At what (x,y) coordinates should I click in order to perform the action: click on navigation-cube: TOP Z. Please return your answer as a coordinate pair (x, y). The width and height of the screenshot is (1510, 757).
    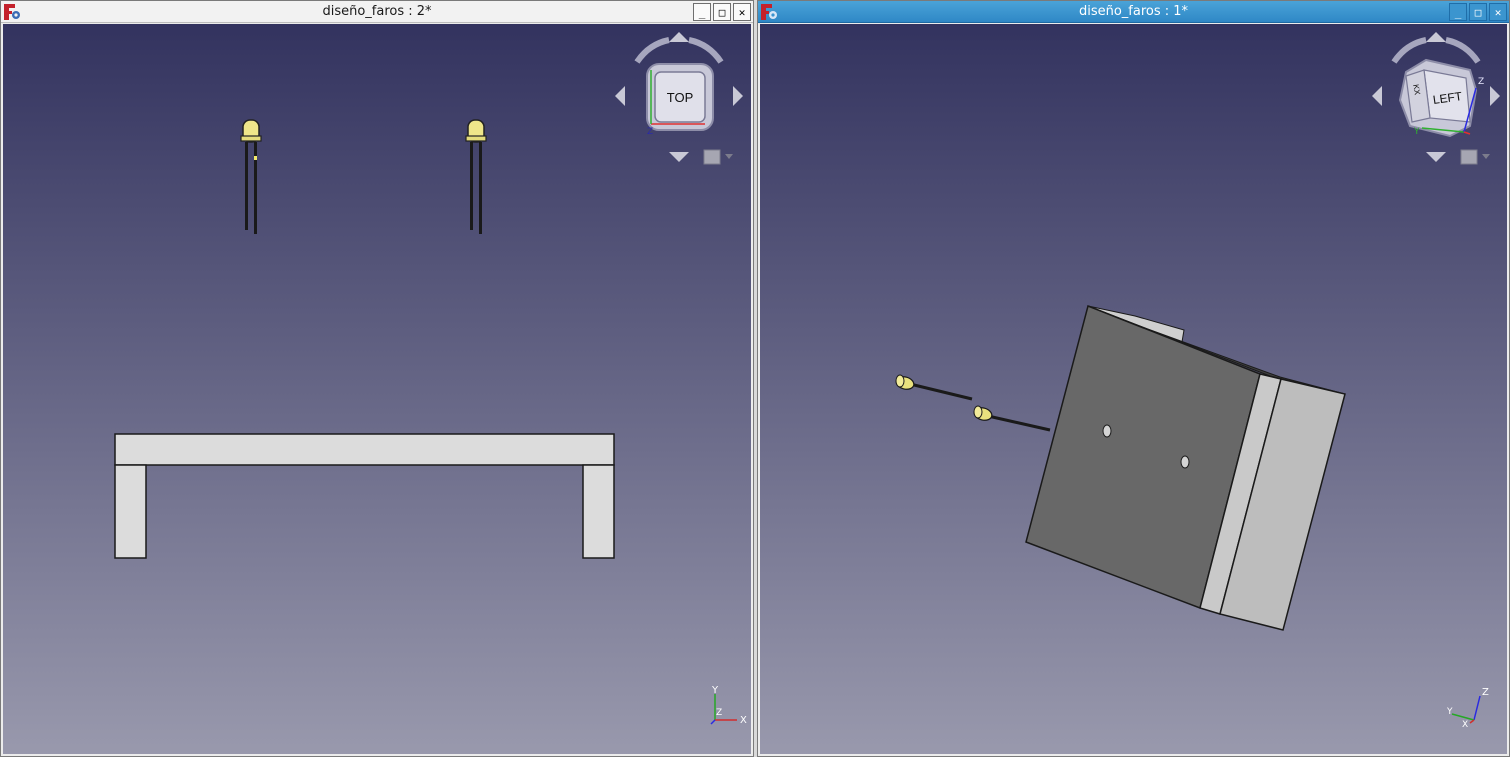
    Looking at the image, I should click on (679, 98).